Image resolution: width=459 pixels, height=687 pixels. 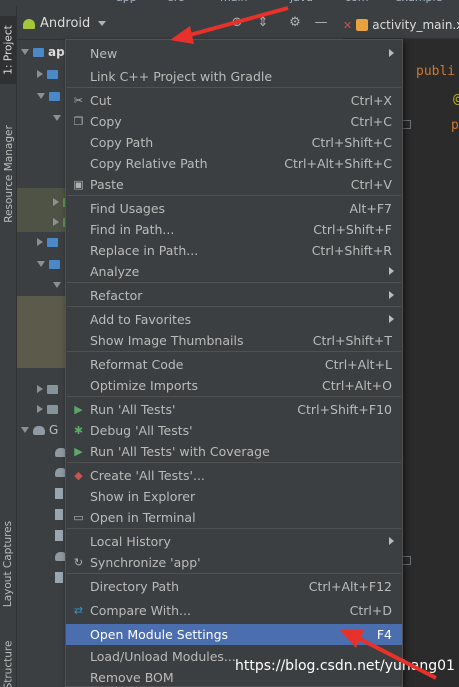 What do you see at coordinates (455, 125) in the screenshot?
I see `code-line: p` at bounding box center [455, 125].